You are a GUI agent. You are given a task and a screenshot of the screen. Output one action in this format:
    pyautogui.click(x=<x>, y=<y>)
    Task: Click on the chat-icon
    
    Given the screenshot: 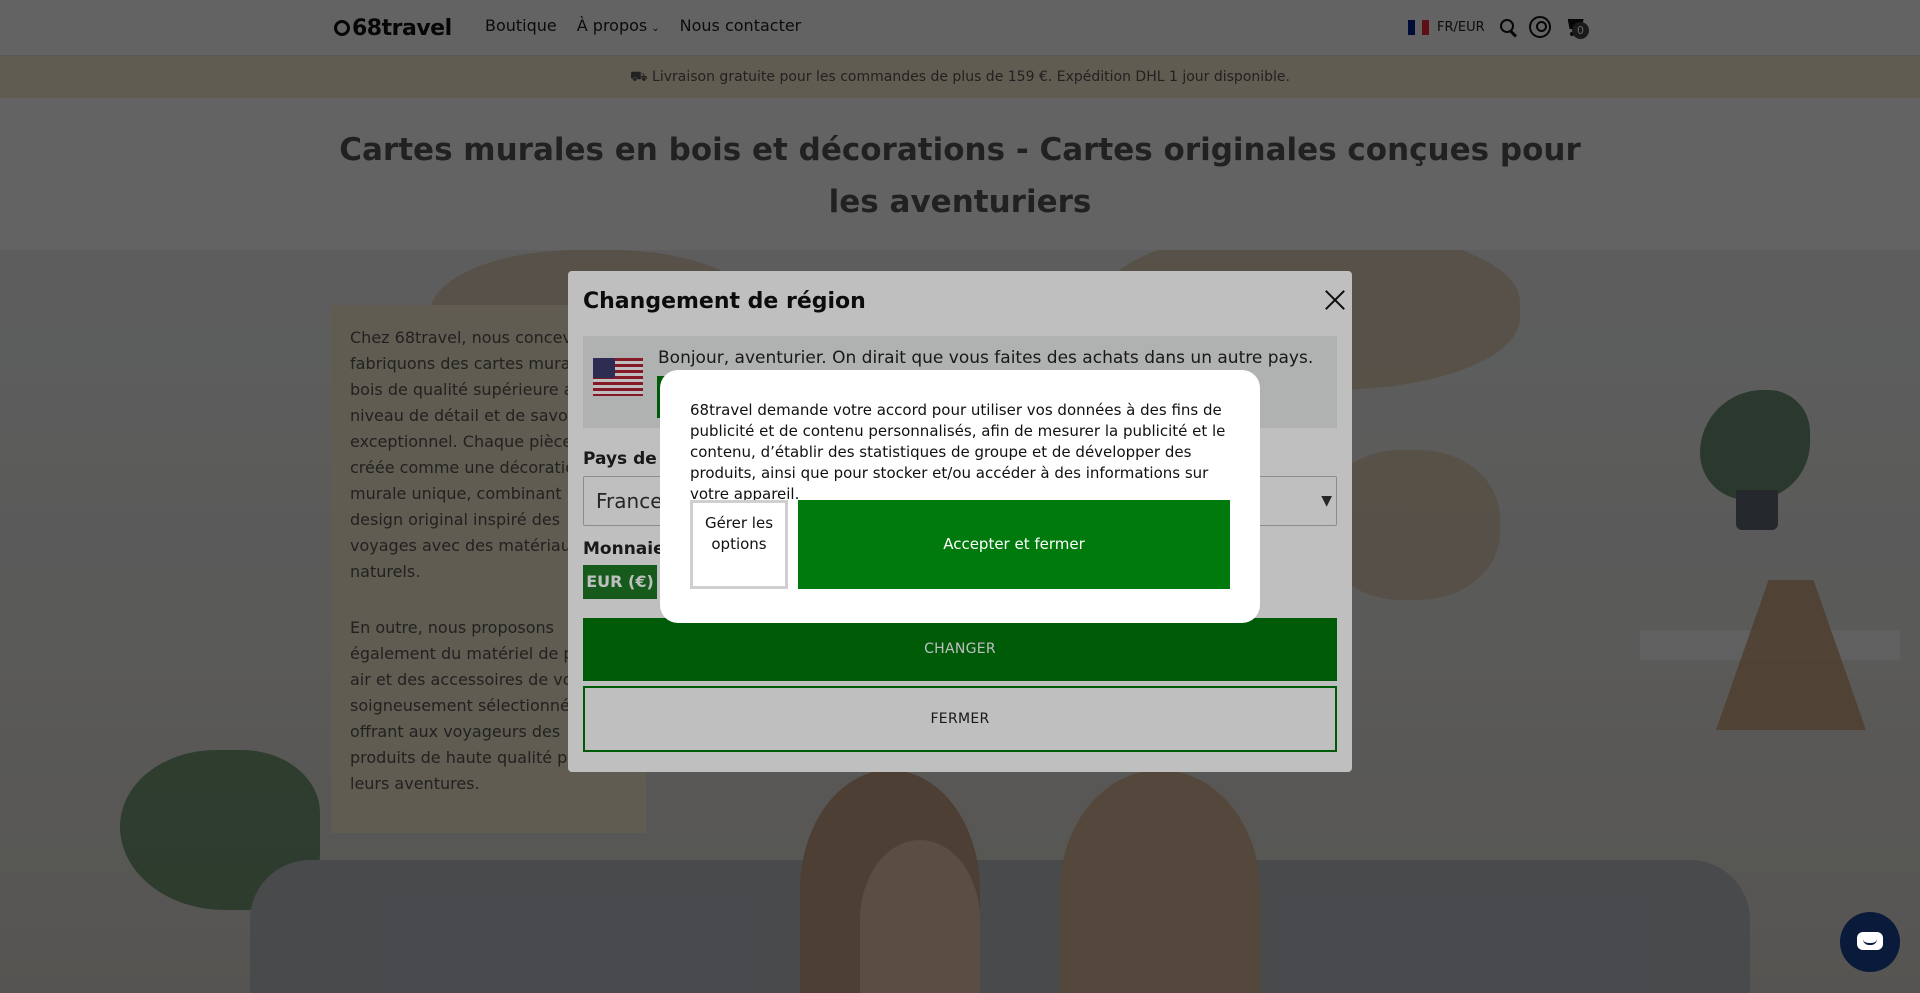 What is the action you would take?
    pyautogui.click(x=1870, y=941)
    